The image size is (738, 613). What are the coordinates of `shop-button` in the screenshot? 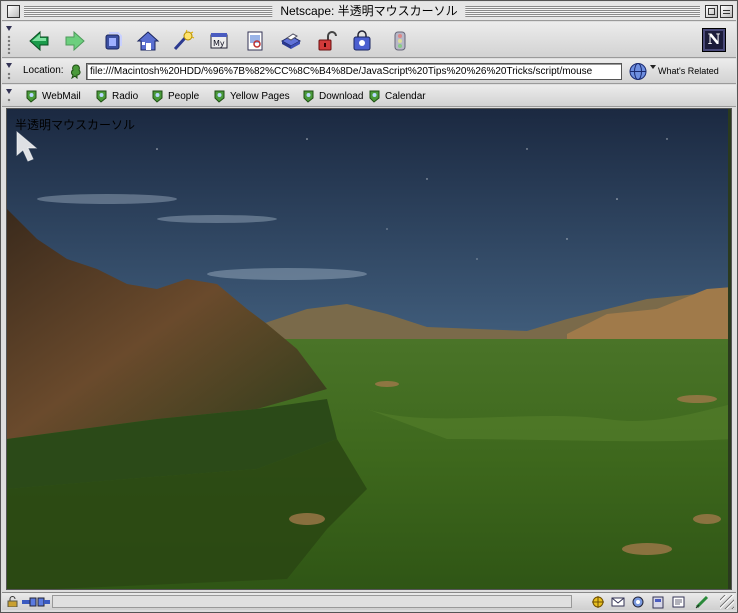 It's located at (362, 41).